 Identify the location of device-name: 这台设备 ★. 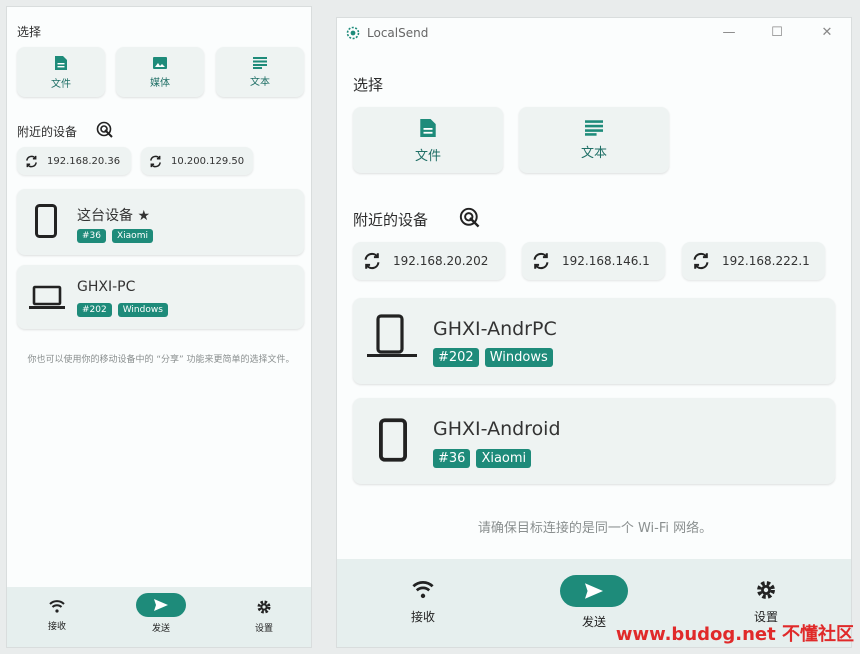
(114, 216).